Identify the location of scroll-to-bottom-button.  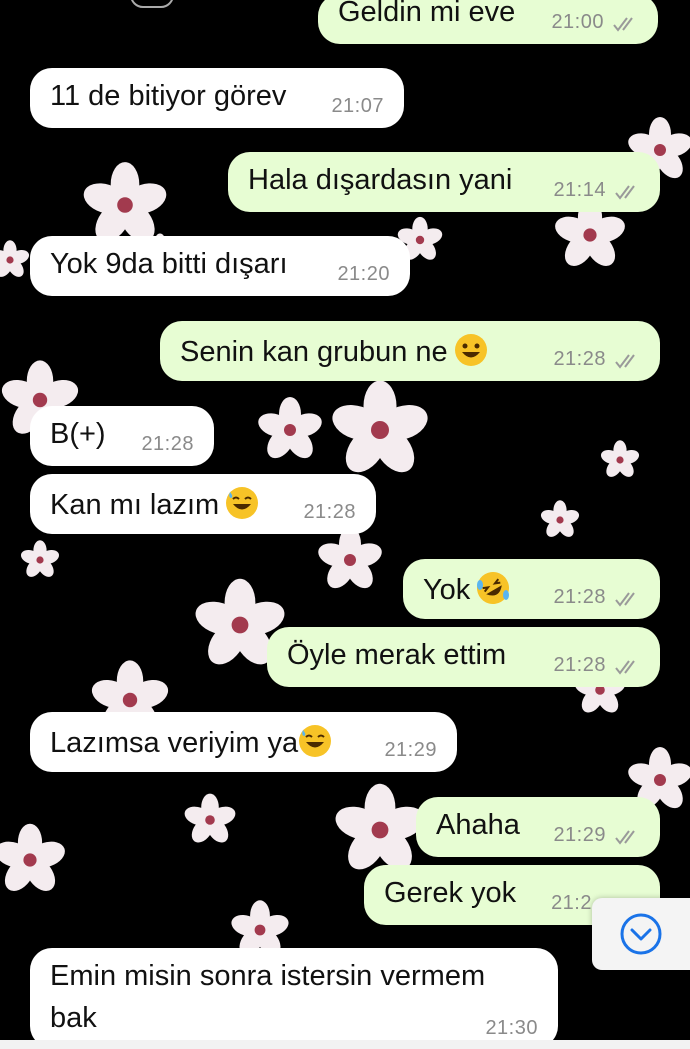
(641, 934).